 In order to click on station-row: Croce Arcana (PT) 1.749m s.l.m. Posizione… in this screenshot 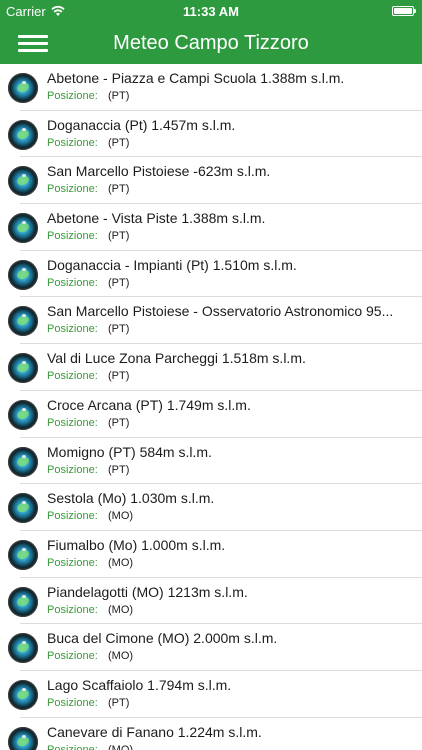, I will do `click(211, 414)`.